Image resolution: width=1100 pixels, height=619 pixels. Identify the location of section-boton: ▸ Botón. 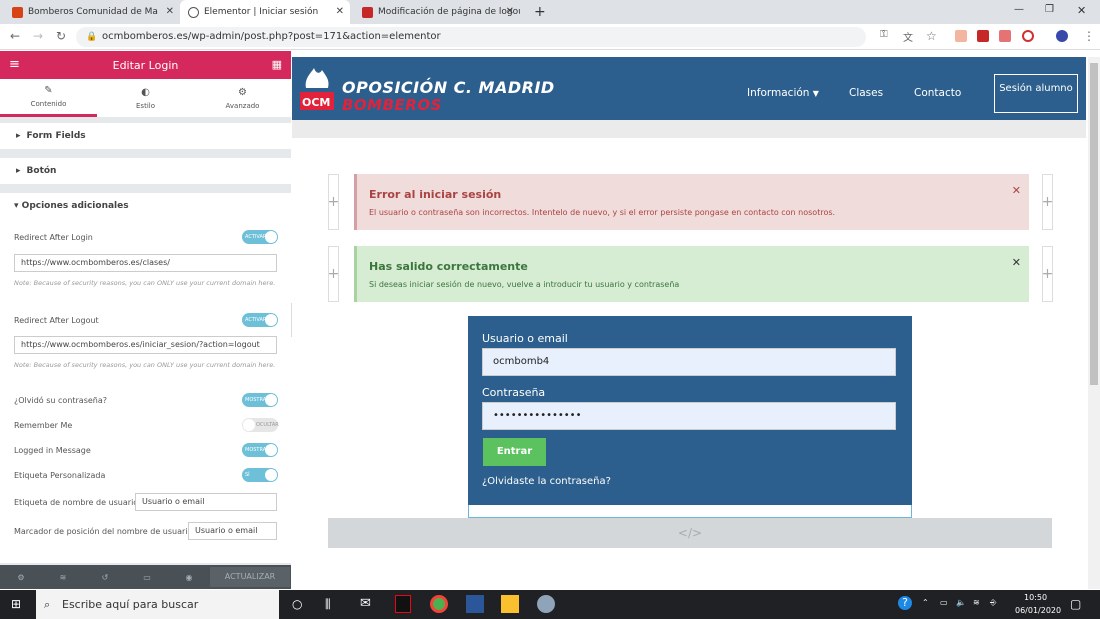
(145, 171).